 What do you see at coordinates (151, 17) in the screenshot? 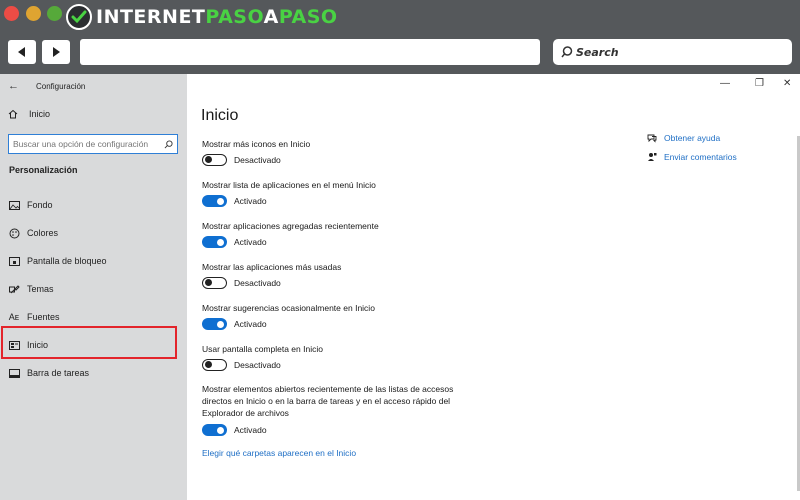
I see `logo-text-internet: INTERNET` at bounding box center [151, 17].